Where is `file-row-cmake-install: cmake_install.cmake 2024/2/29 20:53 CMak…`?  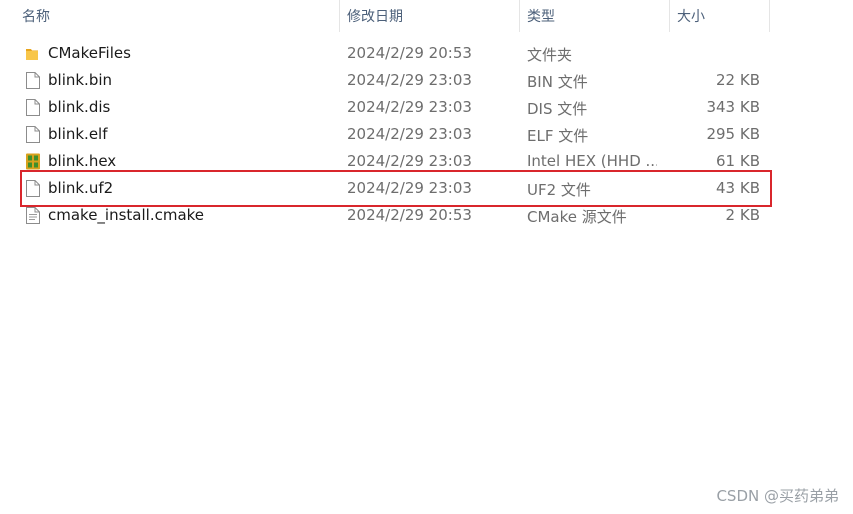
file-row-cmake-install: cmake_install.cmake 2024/2/29 20:53 CMak… is located at coordinates (385, 215).